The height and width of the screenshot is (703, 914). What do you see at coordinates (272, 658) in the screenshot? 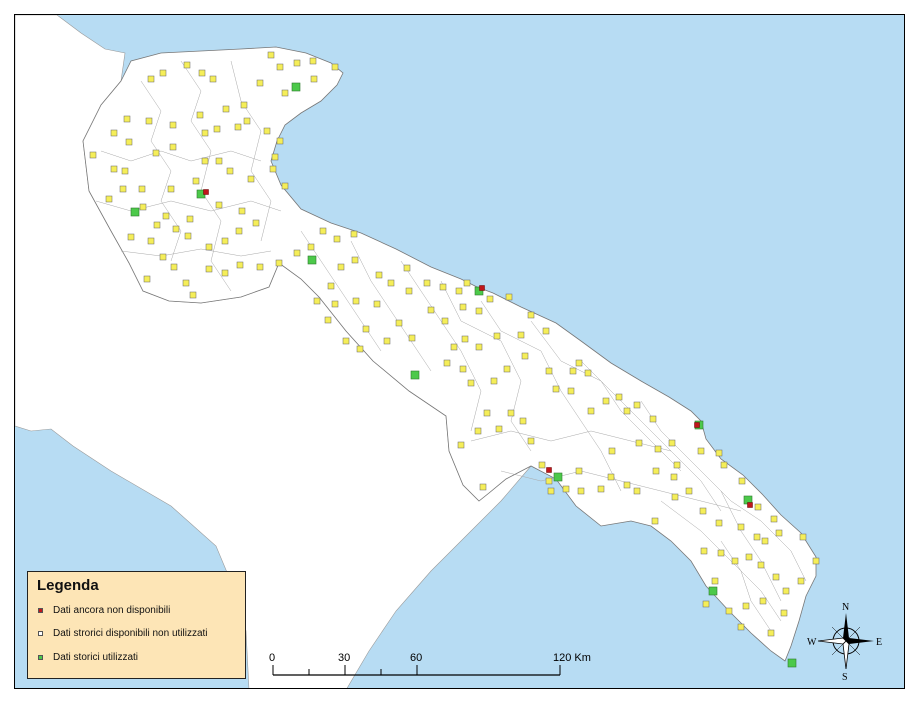
I see `scale-tick-0: 0` at bounding box center [272, 658].